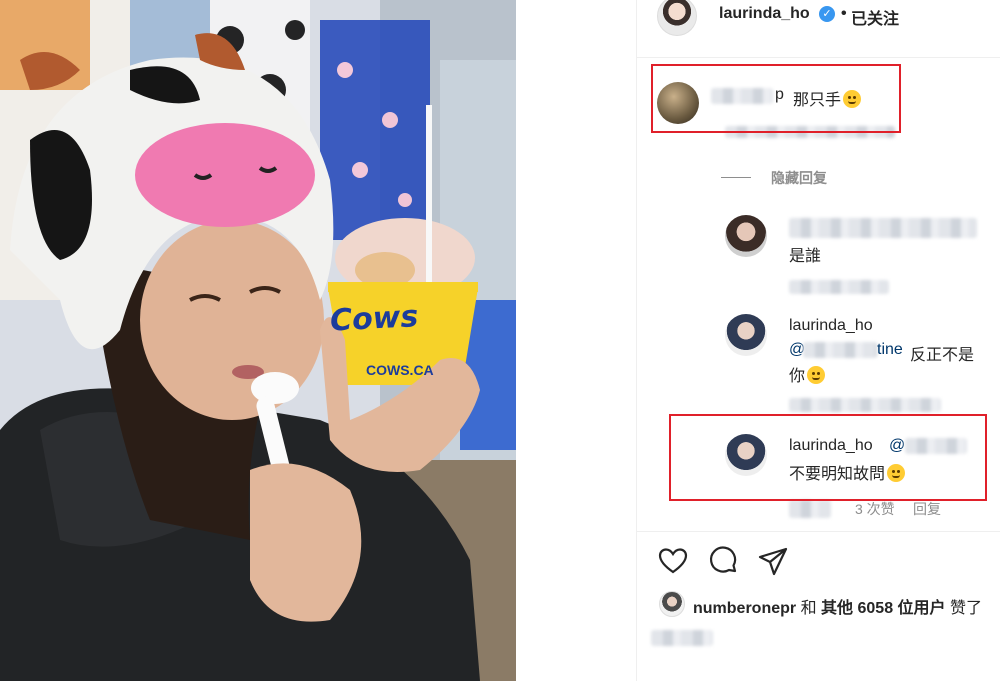  Describe the element at coordinates (744, 608) in the screenshot. I see `liker-username: numberonepr` at that location.